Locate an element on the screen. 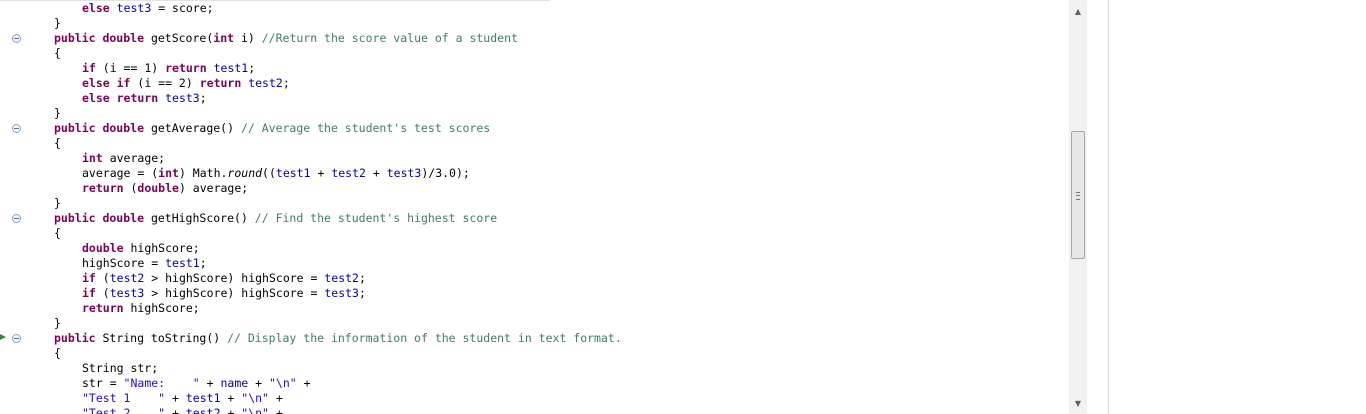 The height and width of the screenshot is (414, 1366). code-line: if (i == 1) return test1; is located at coordinates (561, 68).